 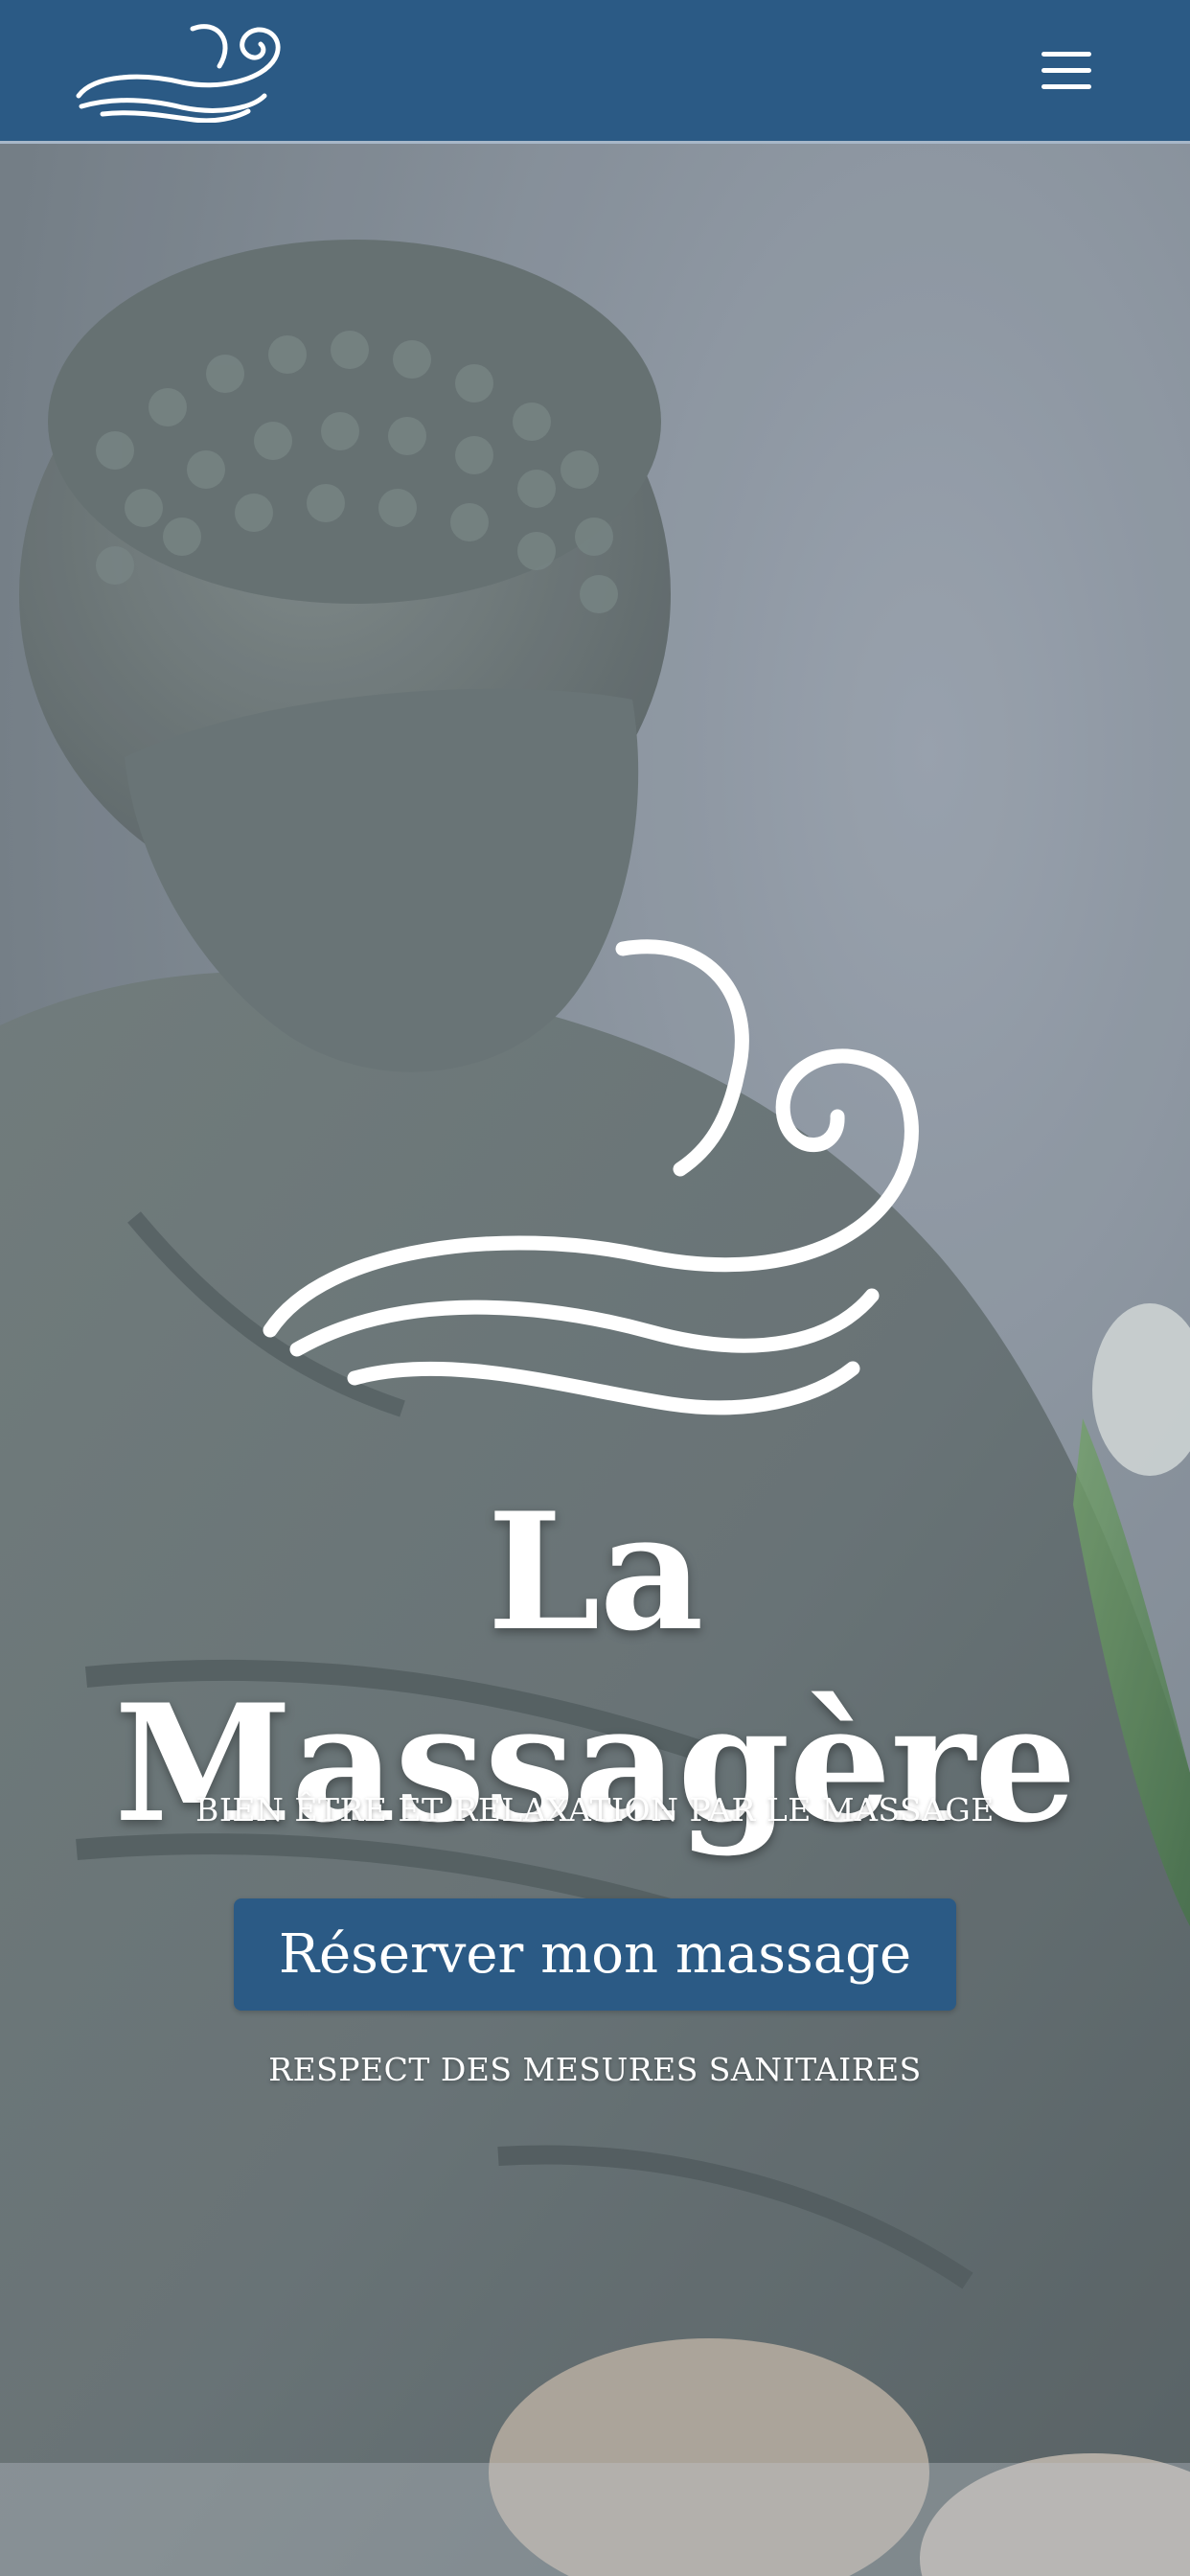 What do you see at coordinates (595, 1954) in the screenshot?
I see `book-massage-button: Réserver mon massage` at bounding box center [595, 1954].